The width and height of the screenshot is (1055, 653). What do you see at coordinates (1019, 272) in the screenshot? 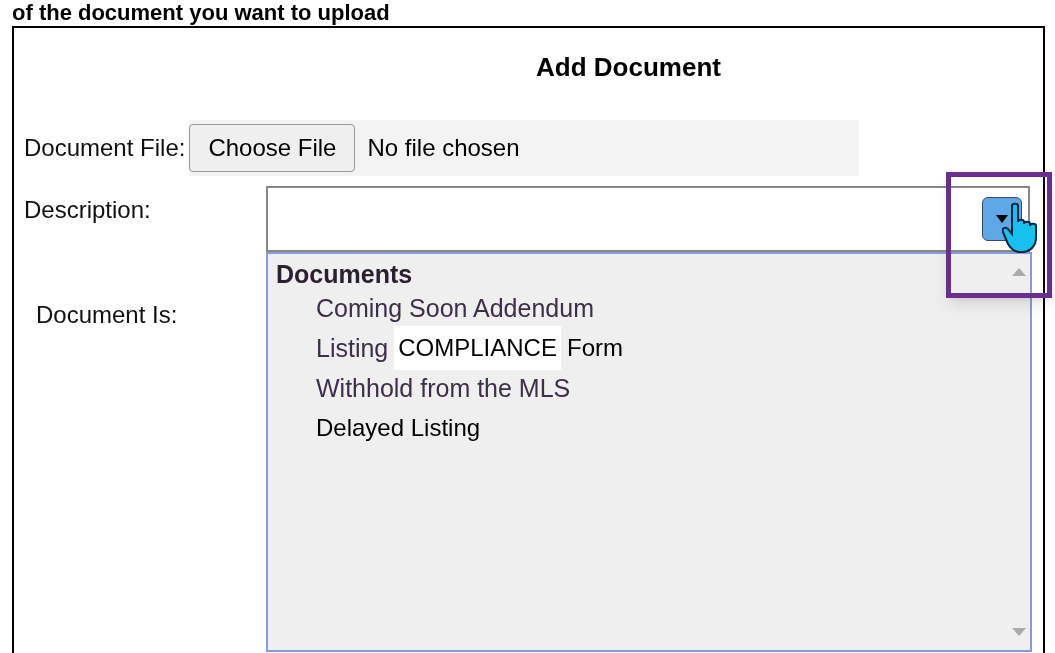
I see `scroll-up-icon` at bounding box center [1019, 272].